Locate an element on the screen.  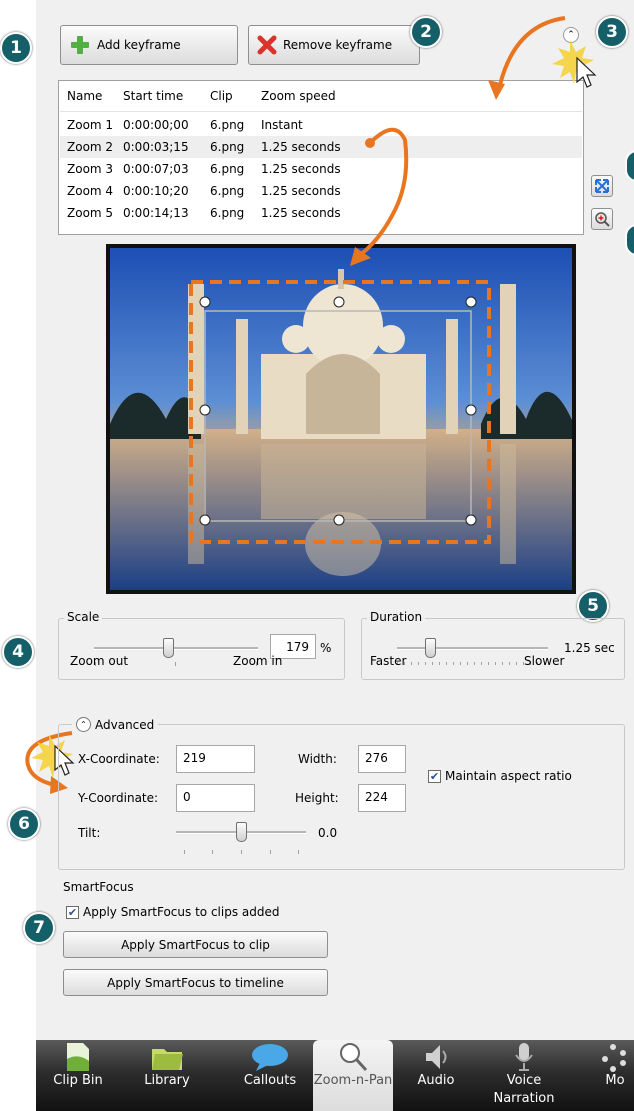
clip-bin-icon is located at coordinates (78, 1057).